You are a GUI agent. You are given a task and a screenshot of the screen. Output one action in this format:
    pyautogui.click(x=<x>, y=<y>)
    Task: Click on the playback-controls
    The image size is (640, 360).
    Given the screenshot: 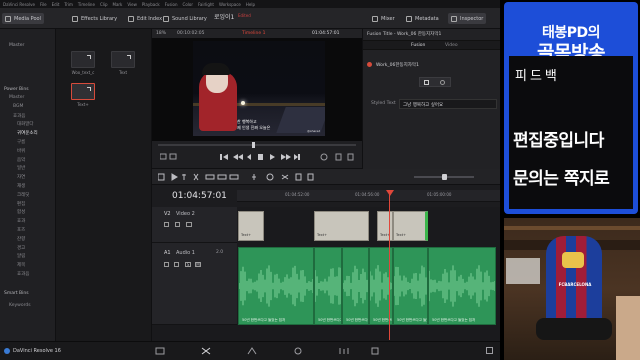 What is the action you would take?
    pyautogui.click(x=260, y=157)
    